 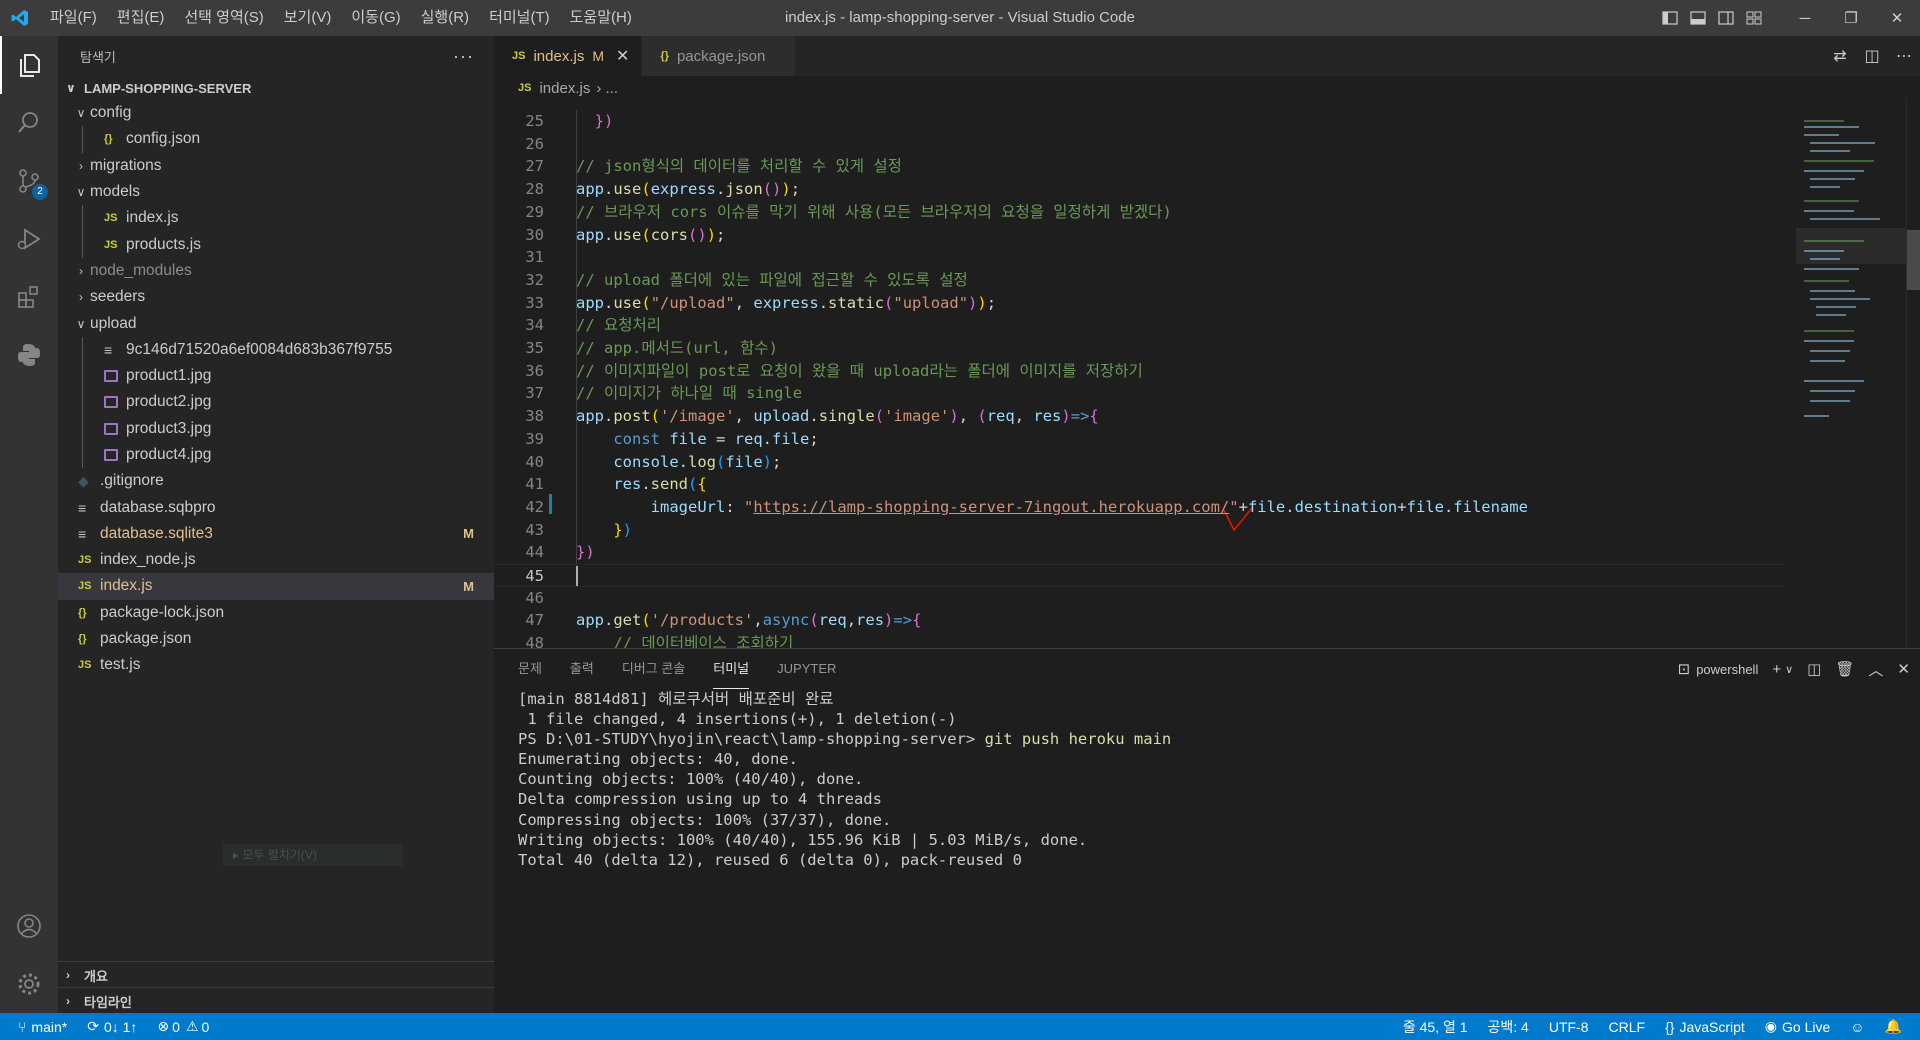 I want to click on go-live-button: ◉ Go Live, so click(x=1797, y=1026).